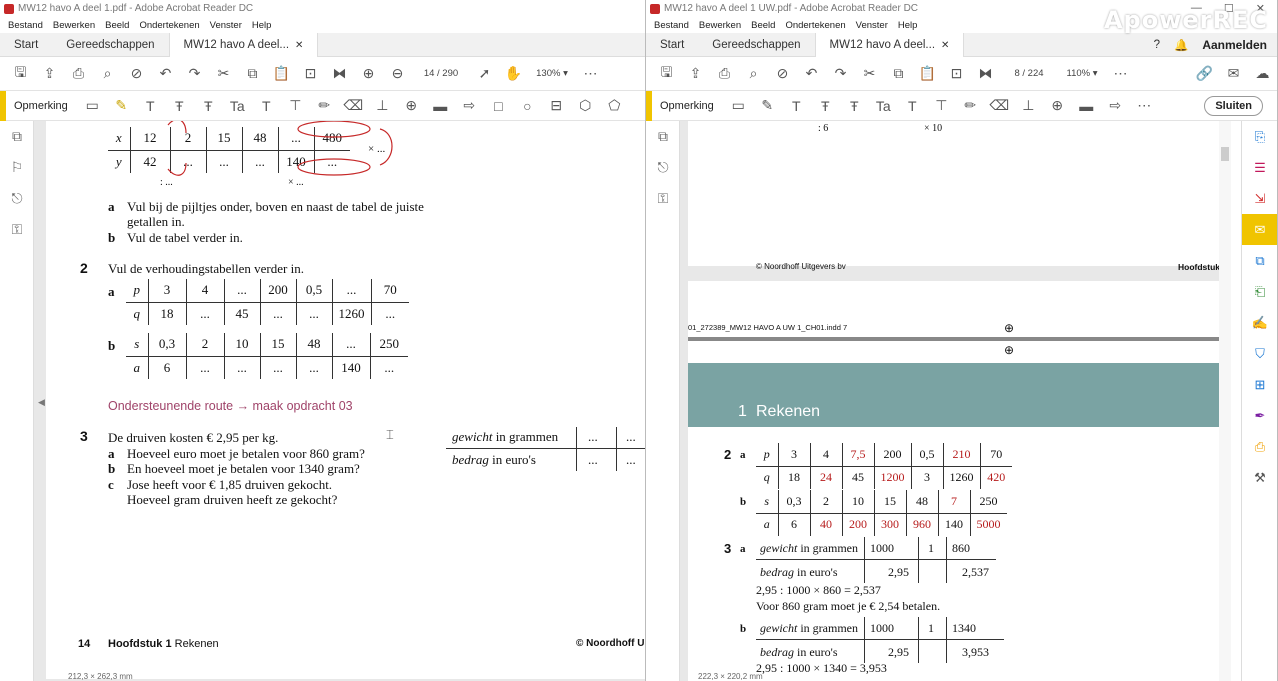  I want to click on eraser-icon: ⌫, so click(353, 105).